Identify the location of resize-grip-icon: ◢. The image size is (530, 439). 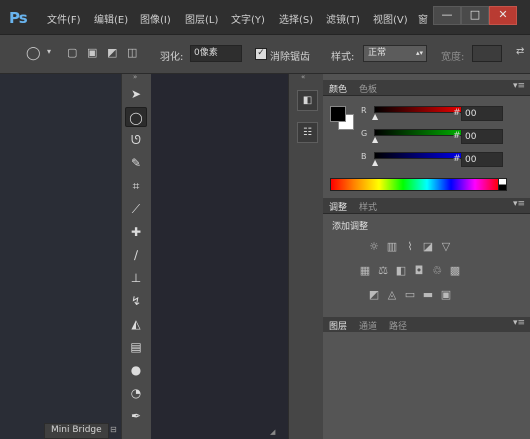
(272, 432).